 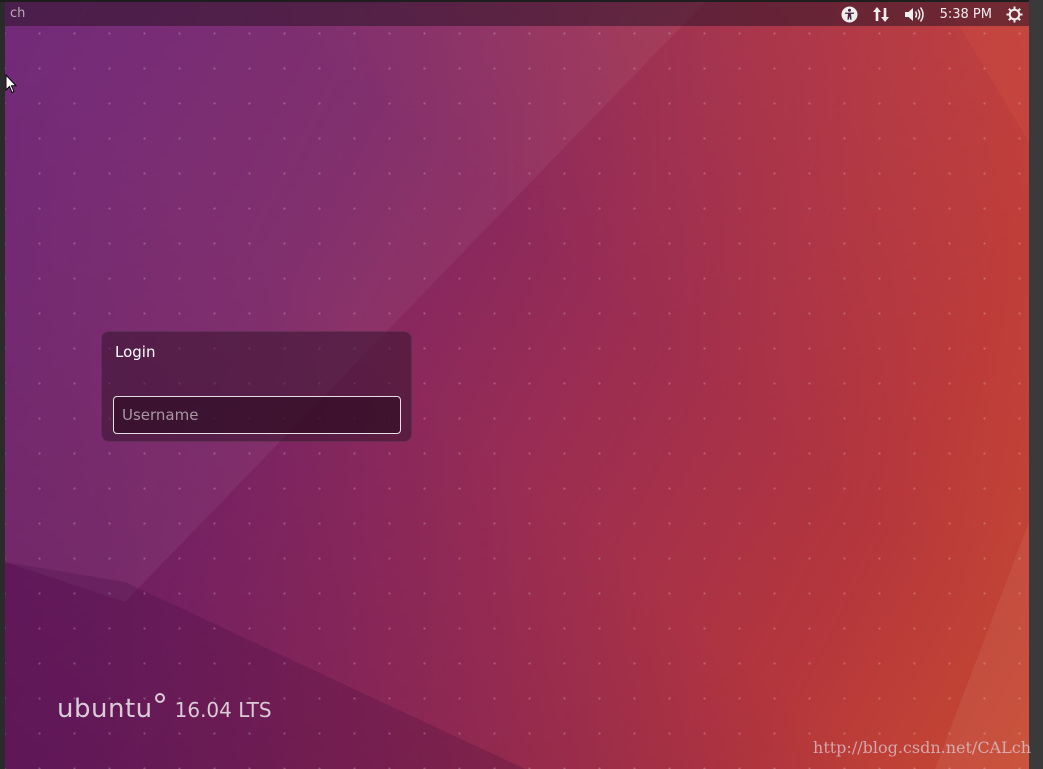 I want to click on login-title: Login, so click(x=135, y=352).